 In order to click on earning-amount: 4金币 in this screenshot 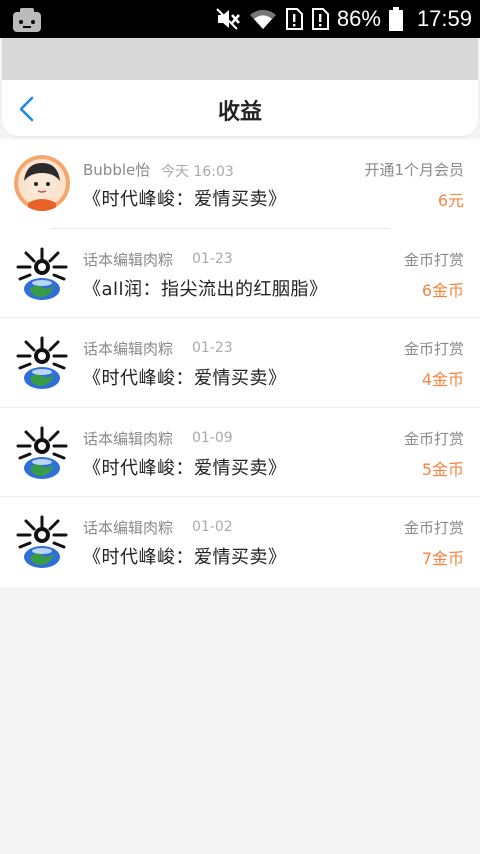, I will do `click(442, 379)`.